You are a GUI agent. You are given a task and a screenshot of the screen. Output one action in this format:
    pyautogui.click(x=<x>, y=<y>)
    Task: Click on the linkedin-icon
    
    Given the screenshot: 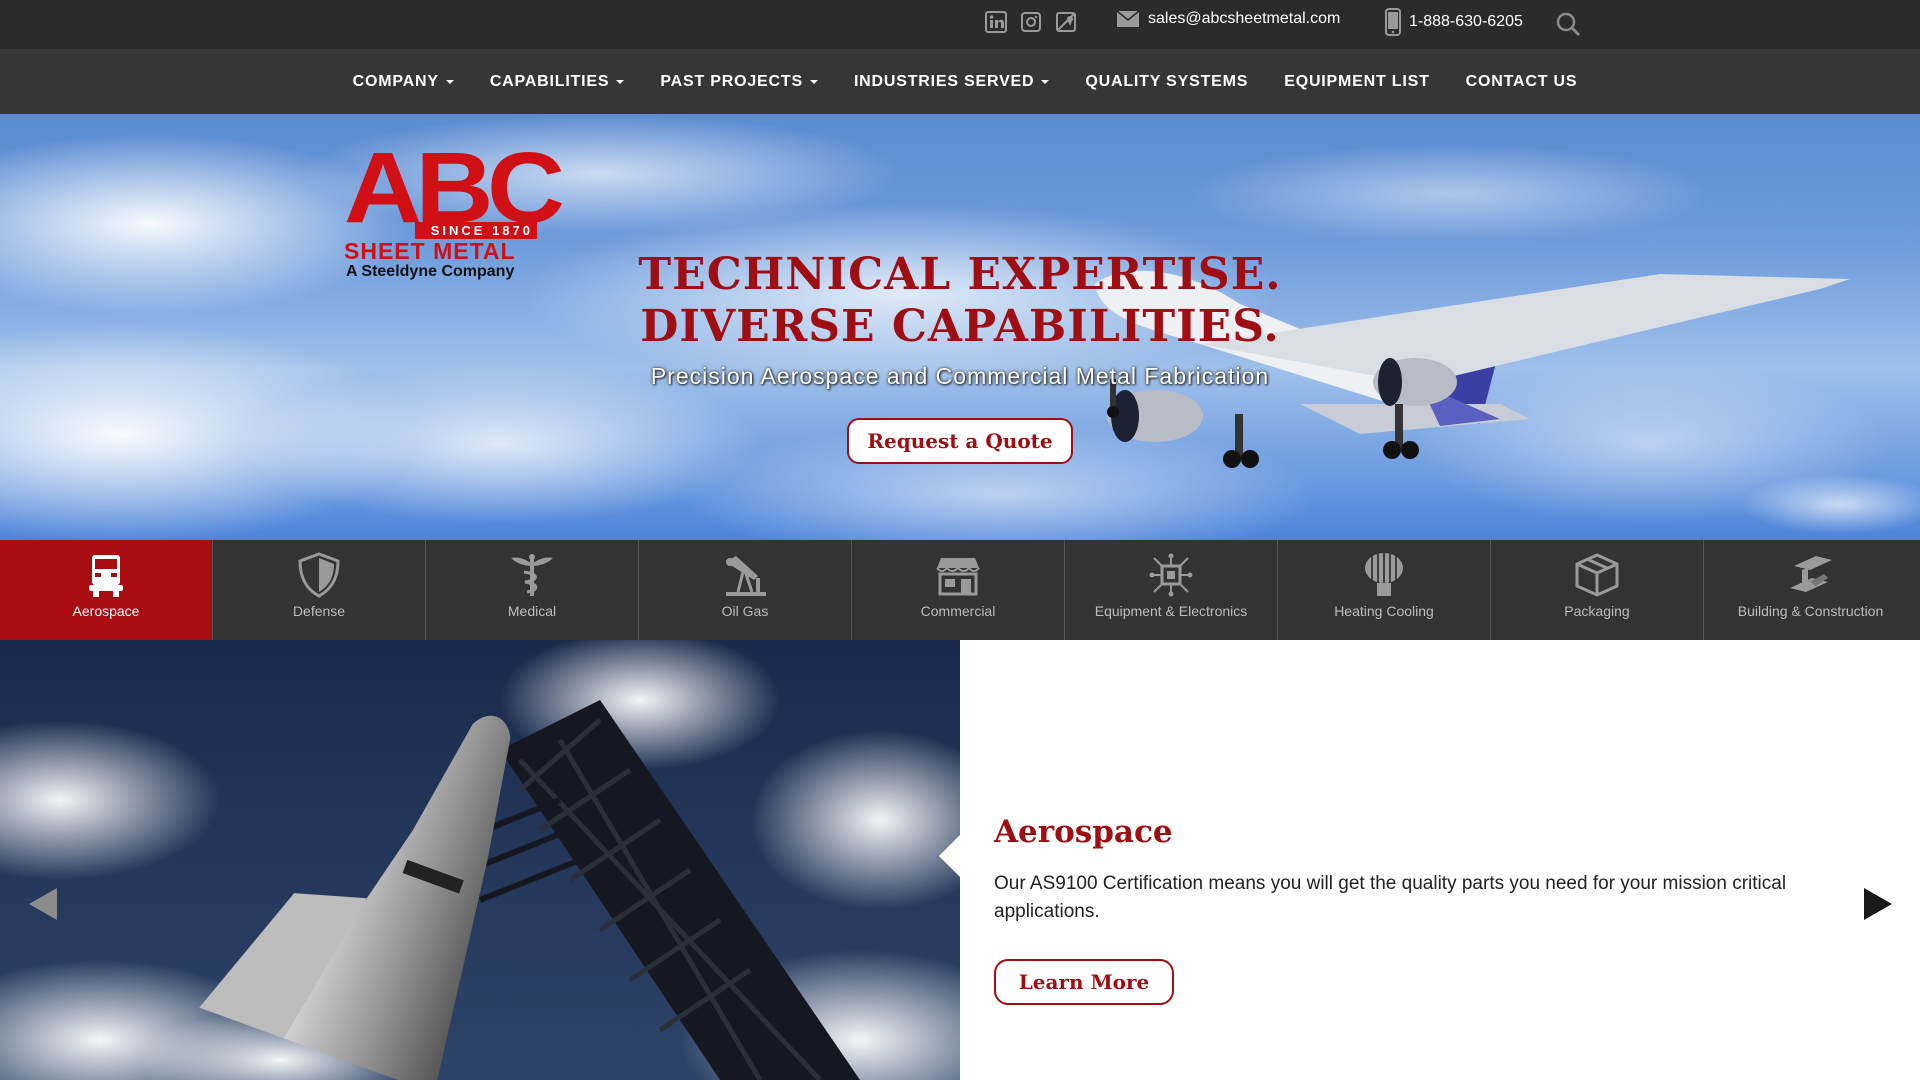 What is the action you would take?
    pyautogui.click(x=996, y=22)
    